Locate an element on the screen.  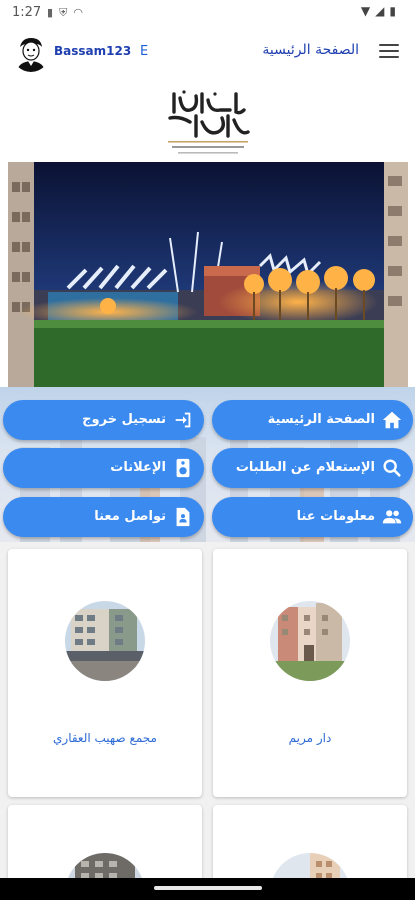
inquiry-button-label: الإستعلام عن الطلبات is located at coordinates (305, 467).